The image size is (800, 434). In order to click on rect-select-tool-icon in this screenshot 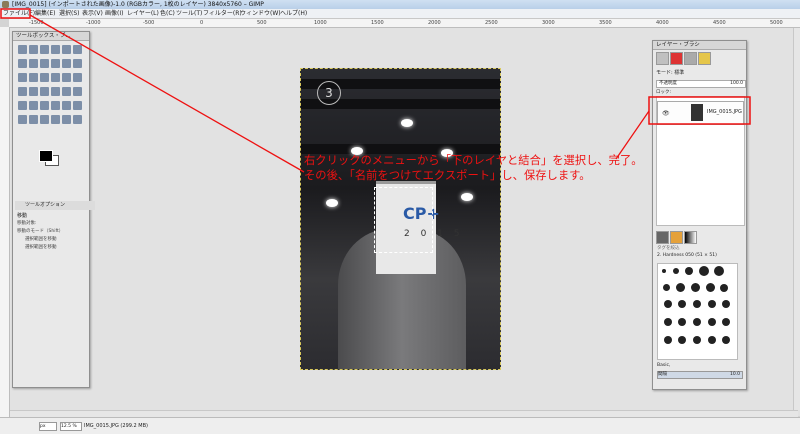, I will do `click(22, 49)`.